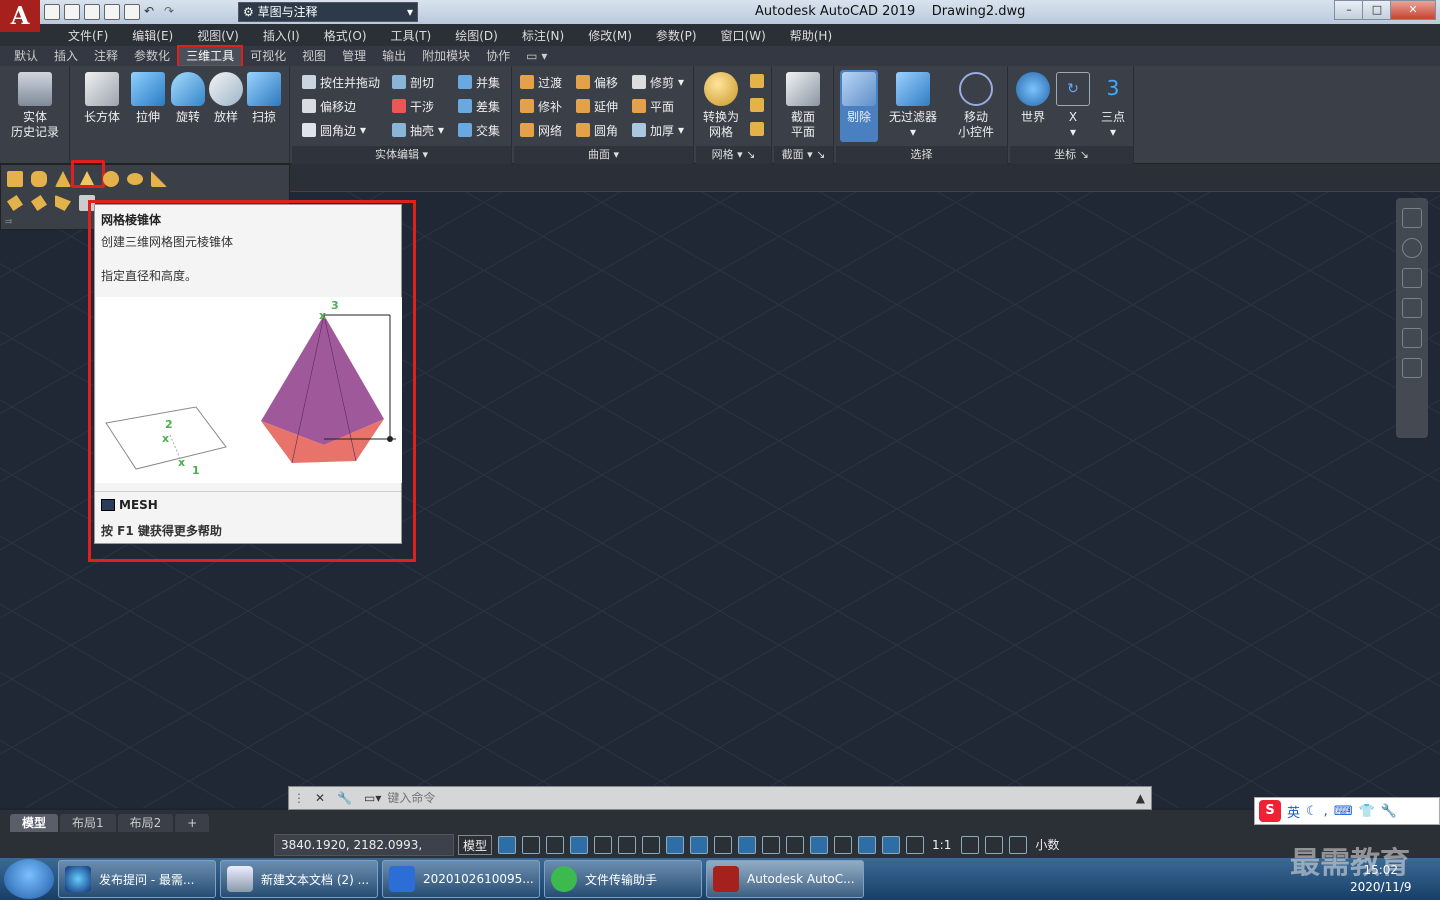  Describe the element at coordinates (795, 845) in the screenshot. I see `3d-osnap-icon` at that location.